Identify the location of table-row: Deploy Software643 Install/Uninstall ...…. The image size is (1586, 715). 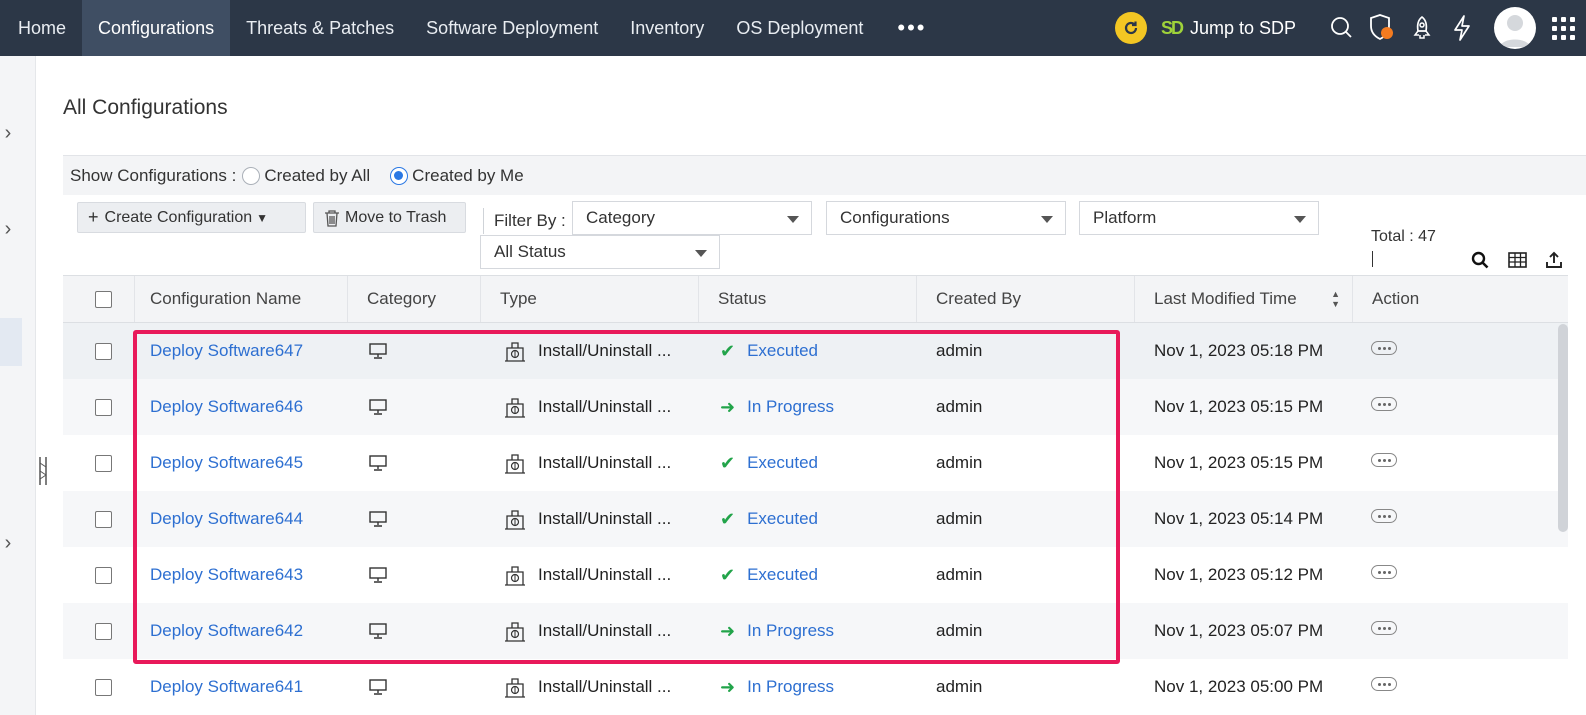
(815, 575).